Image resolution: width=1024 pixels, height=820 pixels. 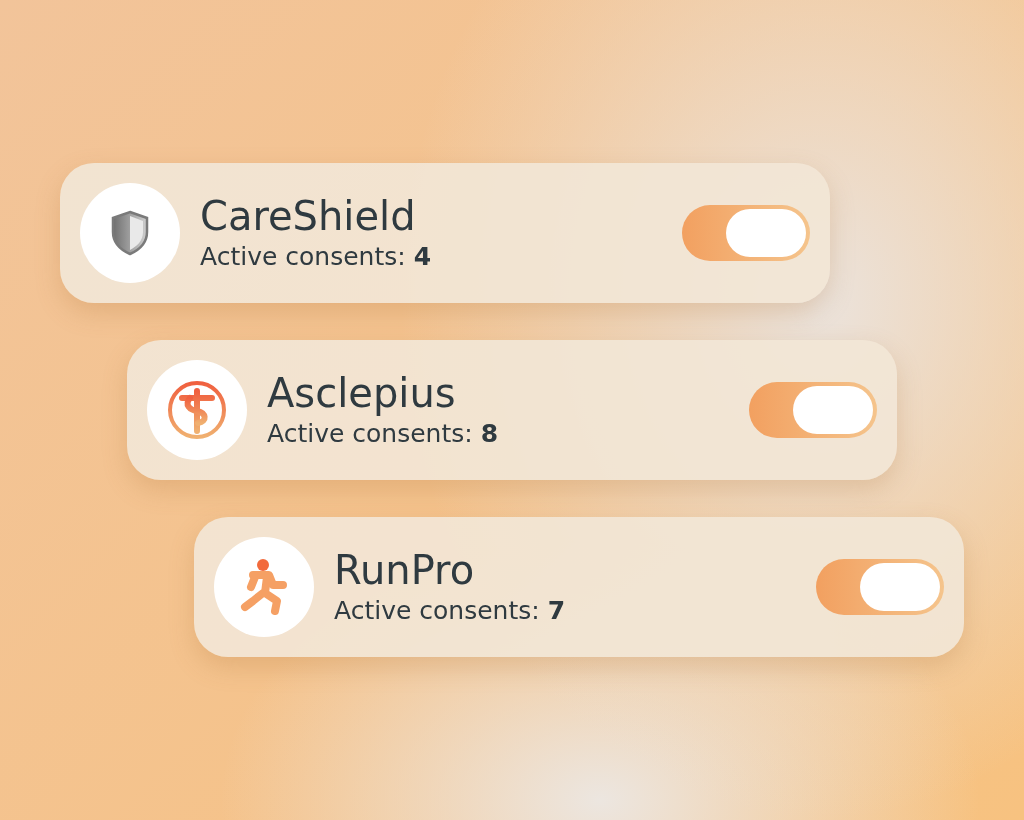 I want to click on app-name: CareShield, so click(x=308, y=216).